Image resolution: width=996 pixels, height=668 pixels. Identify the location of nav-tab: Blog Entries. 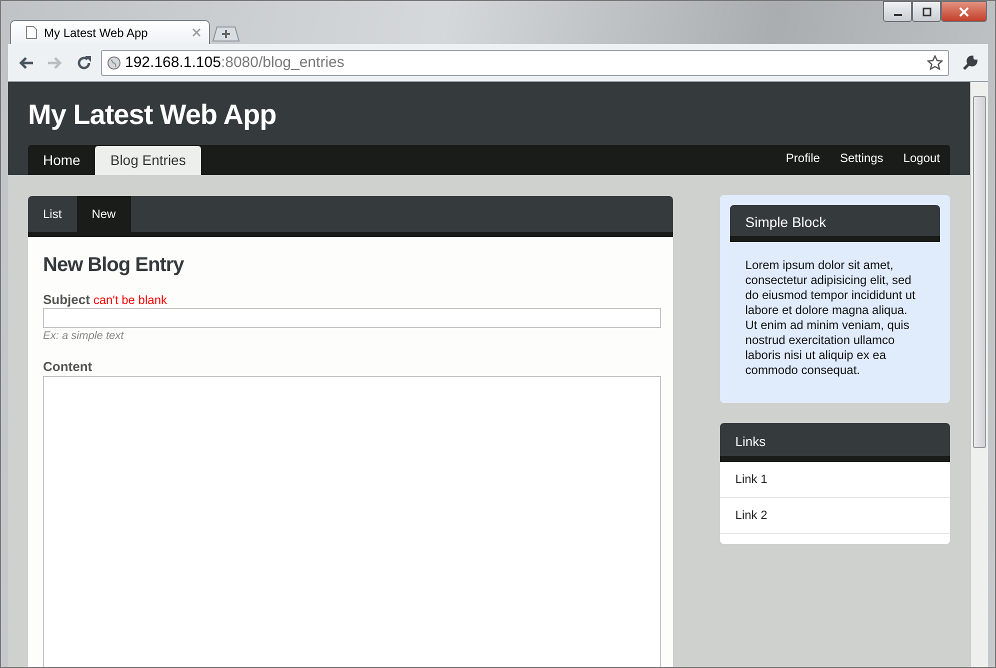
(148, 160).